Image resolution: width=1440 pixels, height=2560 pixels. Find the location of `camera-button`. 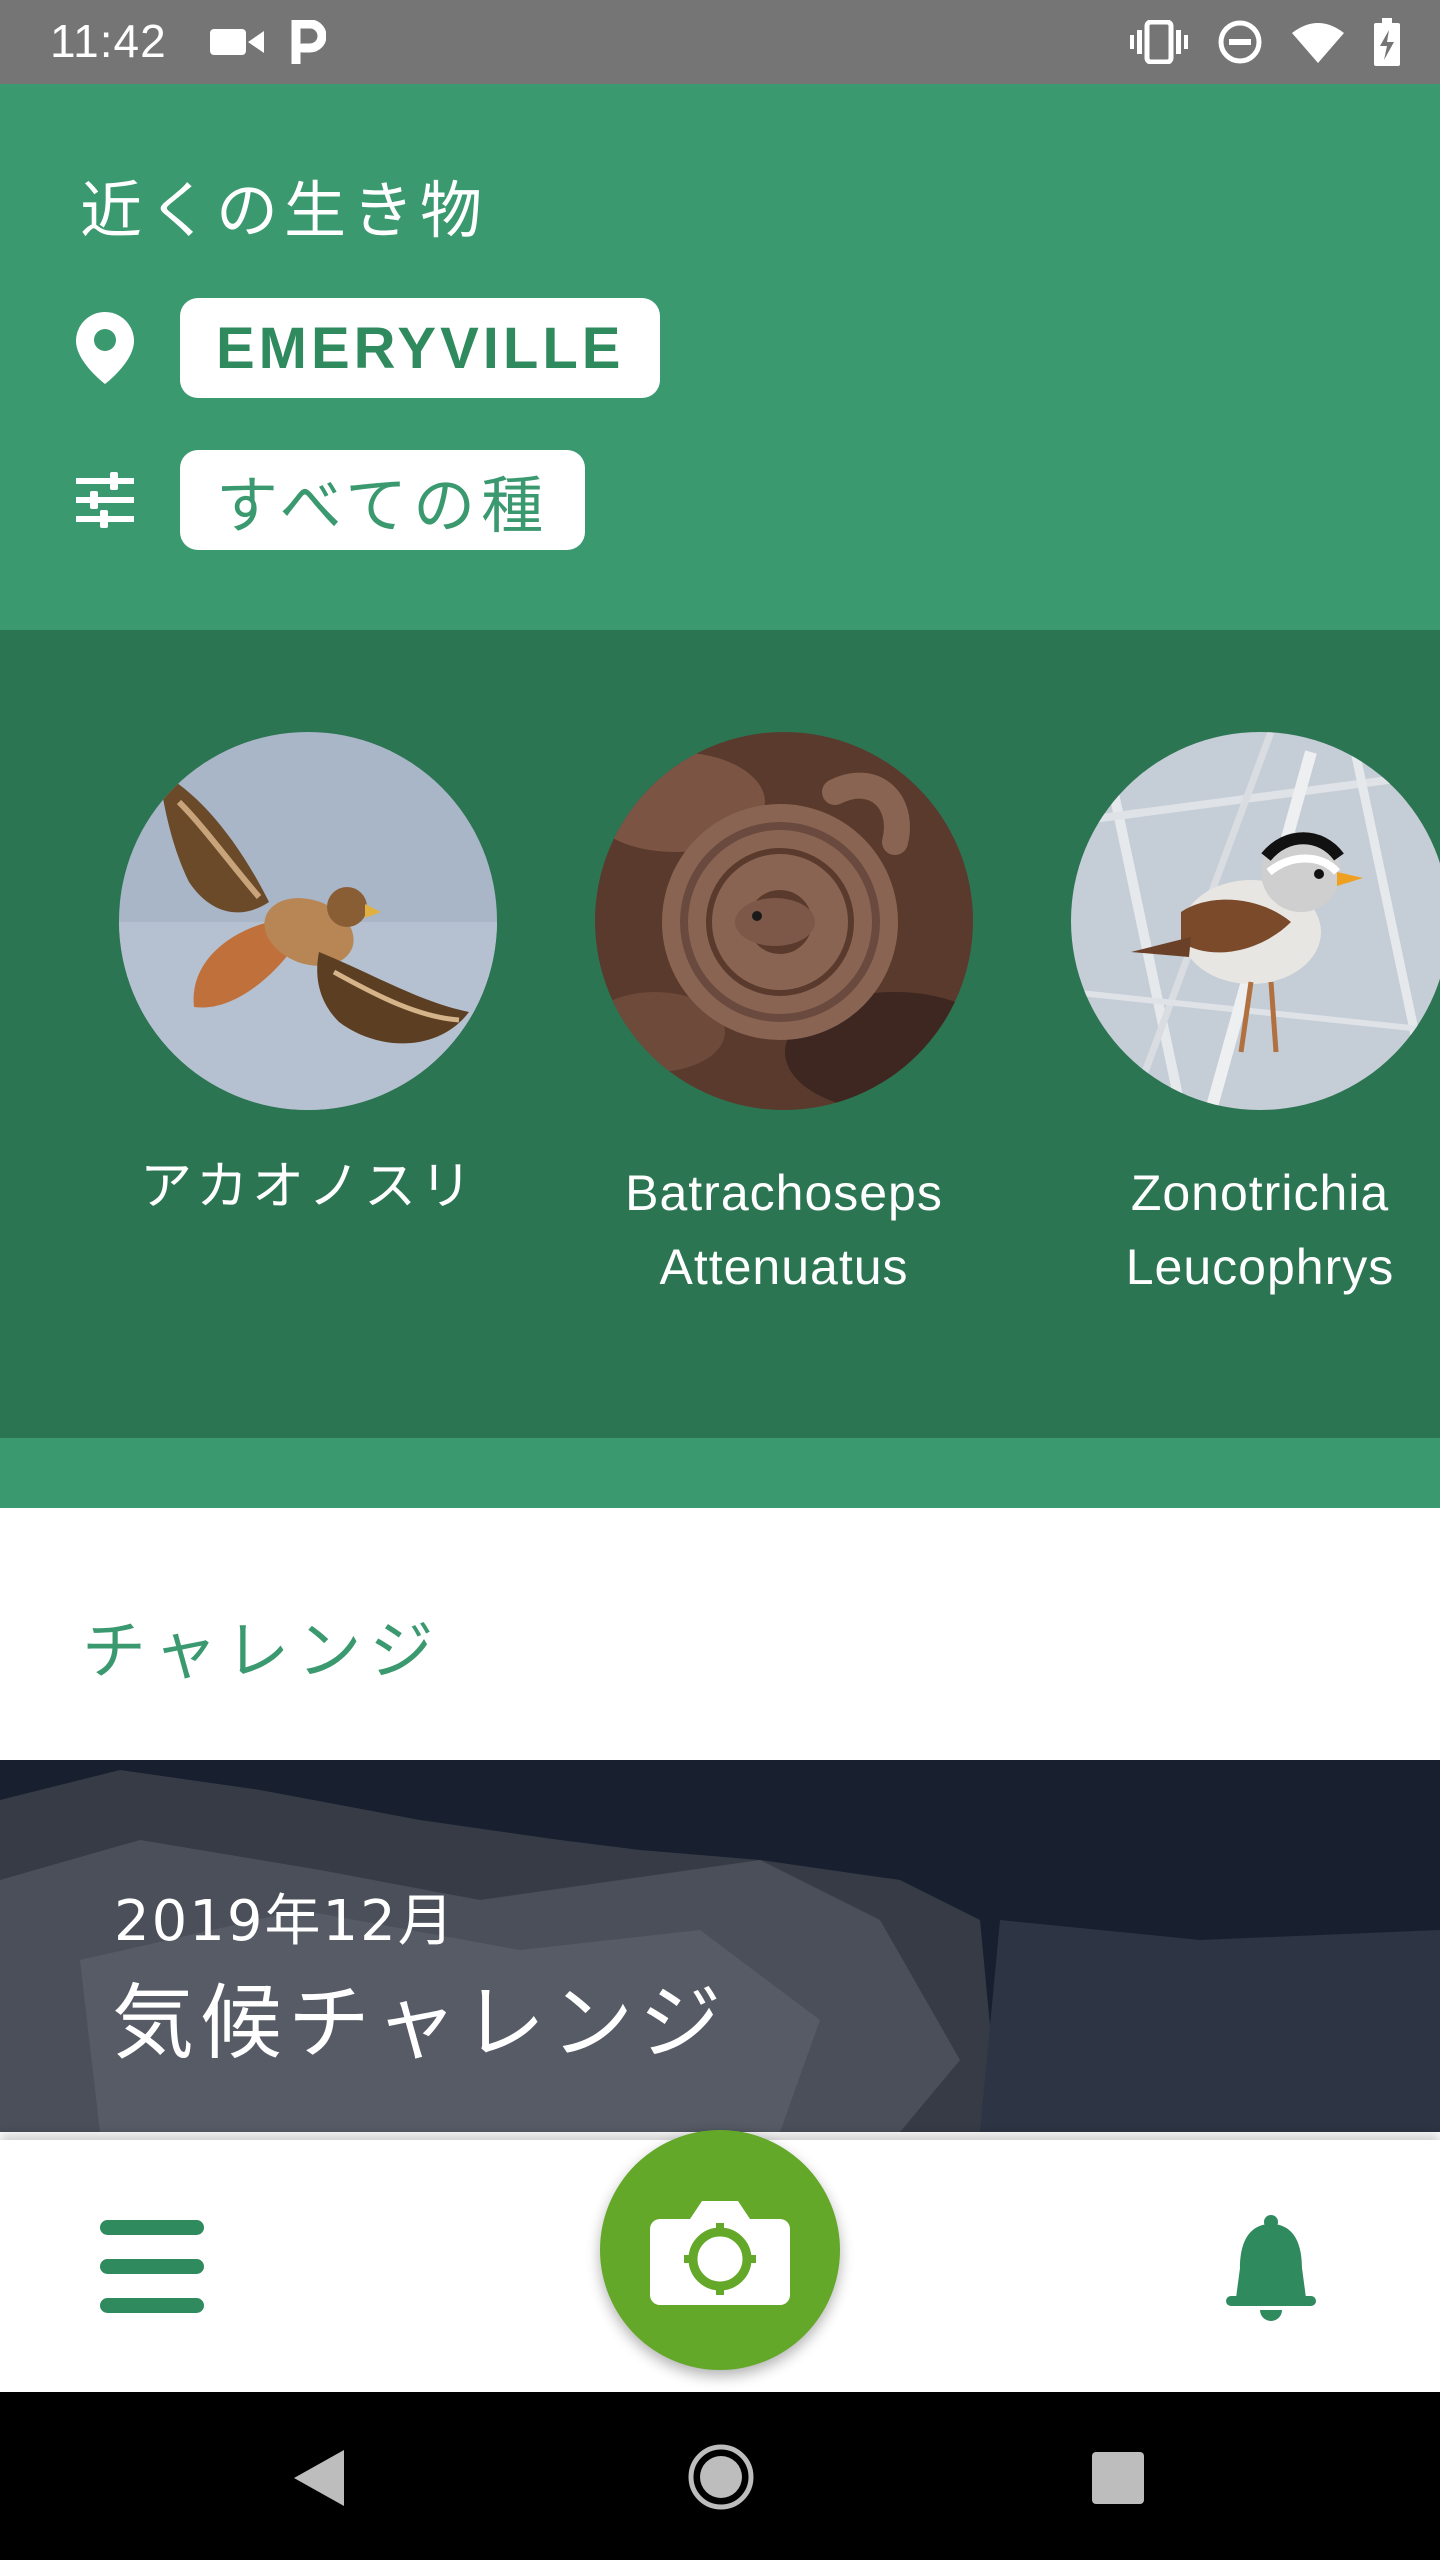

camera-button is located at coordinates (720, 2250).